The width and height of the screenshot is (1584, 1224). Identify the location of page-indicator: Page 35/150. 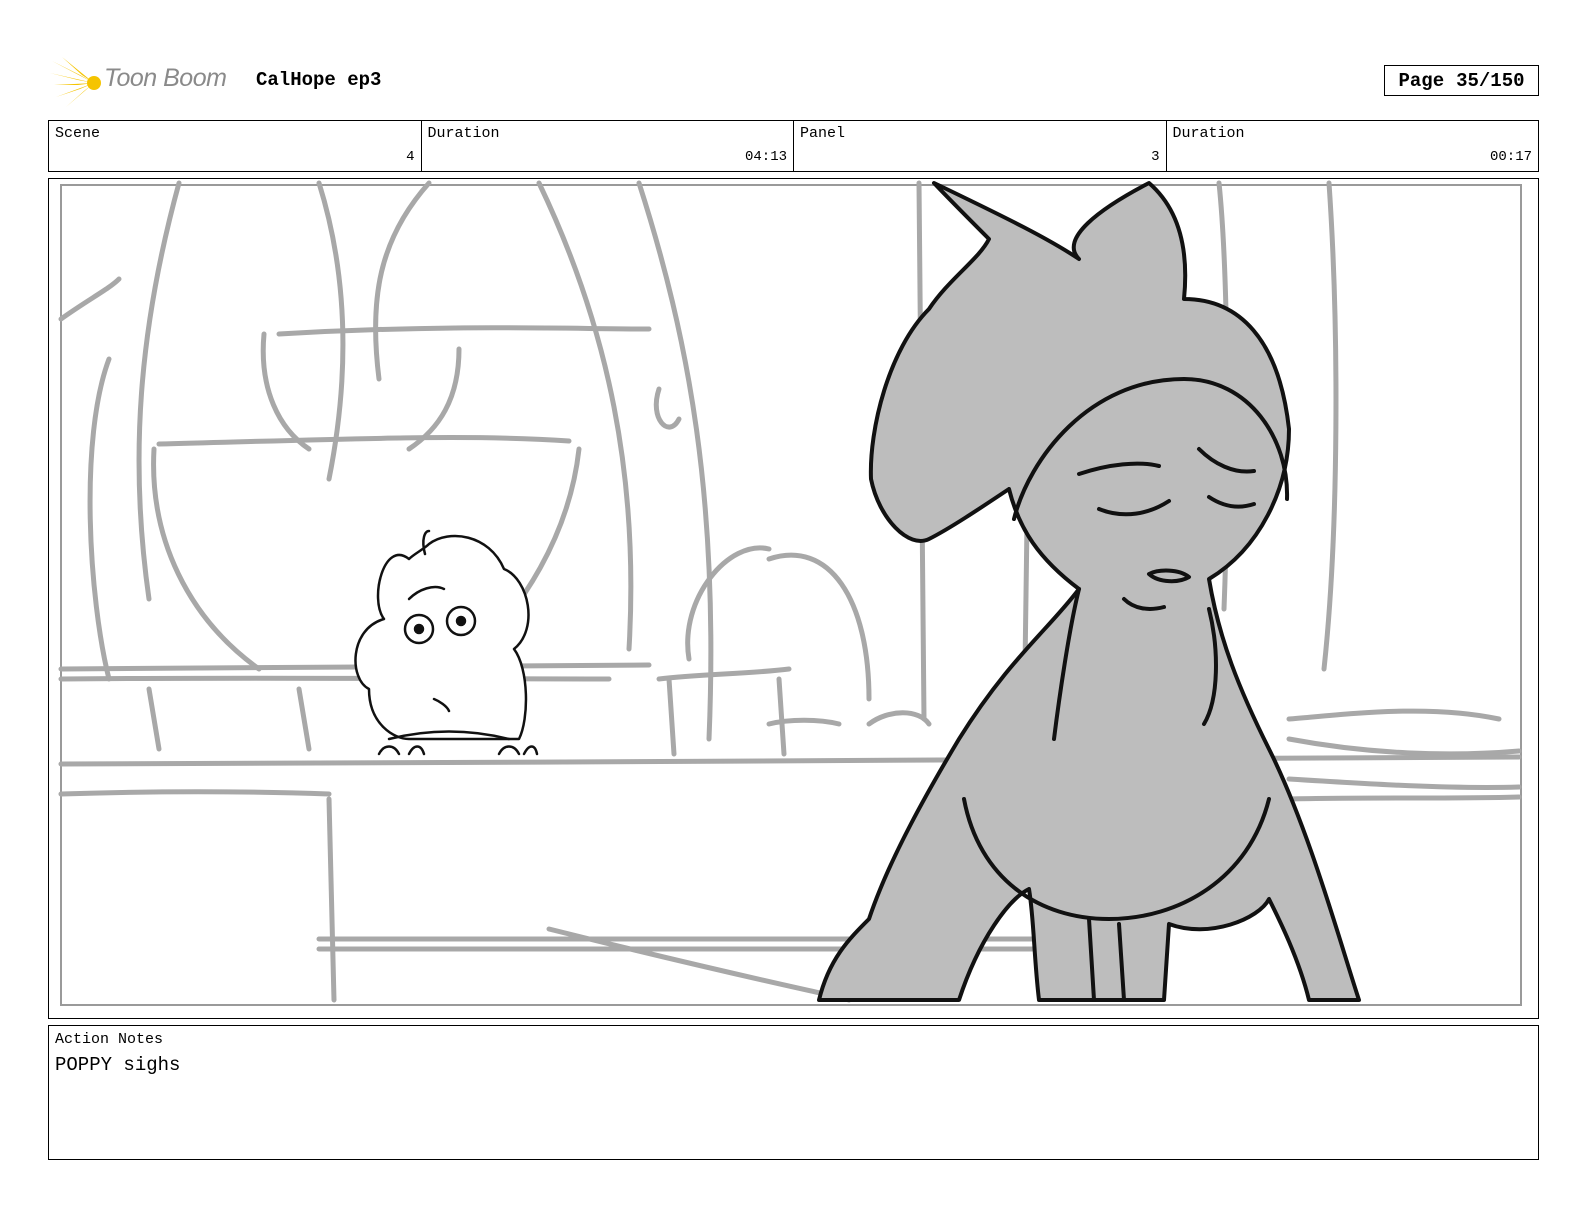
(1461, 80).